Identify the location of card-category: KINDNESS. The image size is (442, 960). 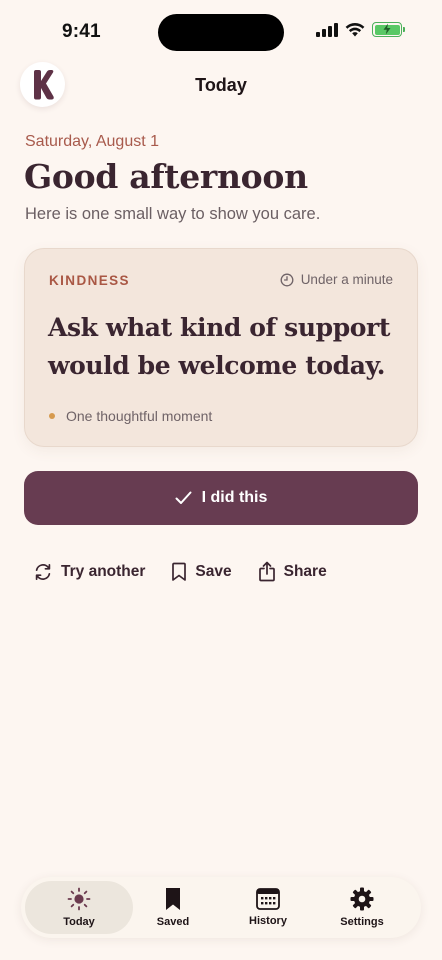
(89, 280).